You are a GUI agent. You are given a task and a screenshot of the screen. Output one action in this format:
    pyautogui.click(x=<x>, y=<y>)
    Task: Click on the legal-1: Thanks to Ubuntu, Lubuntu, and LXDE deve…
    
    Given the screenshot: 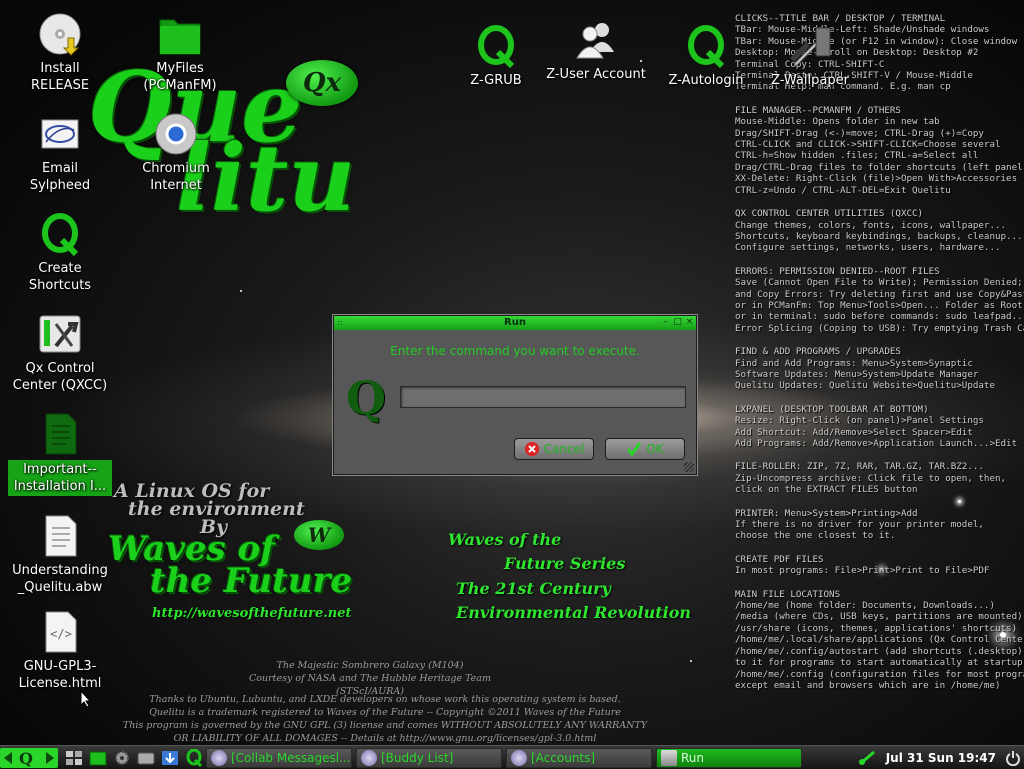 What is the action you would take?
    pyautogui.click(x=385, y=699)
    